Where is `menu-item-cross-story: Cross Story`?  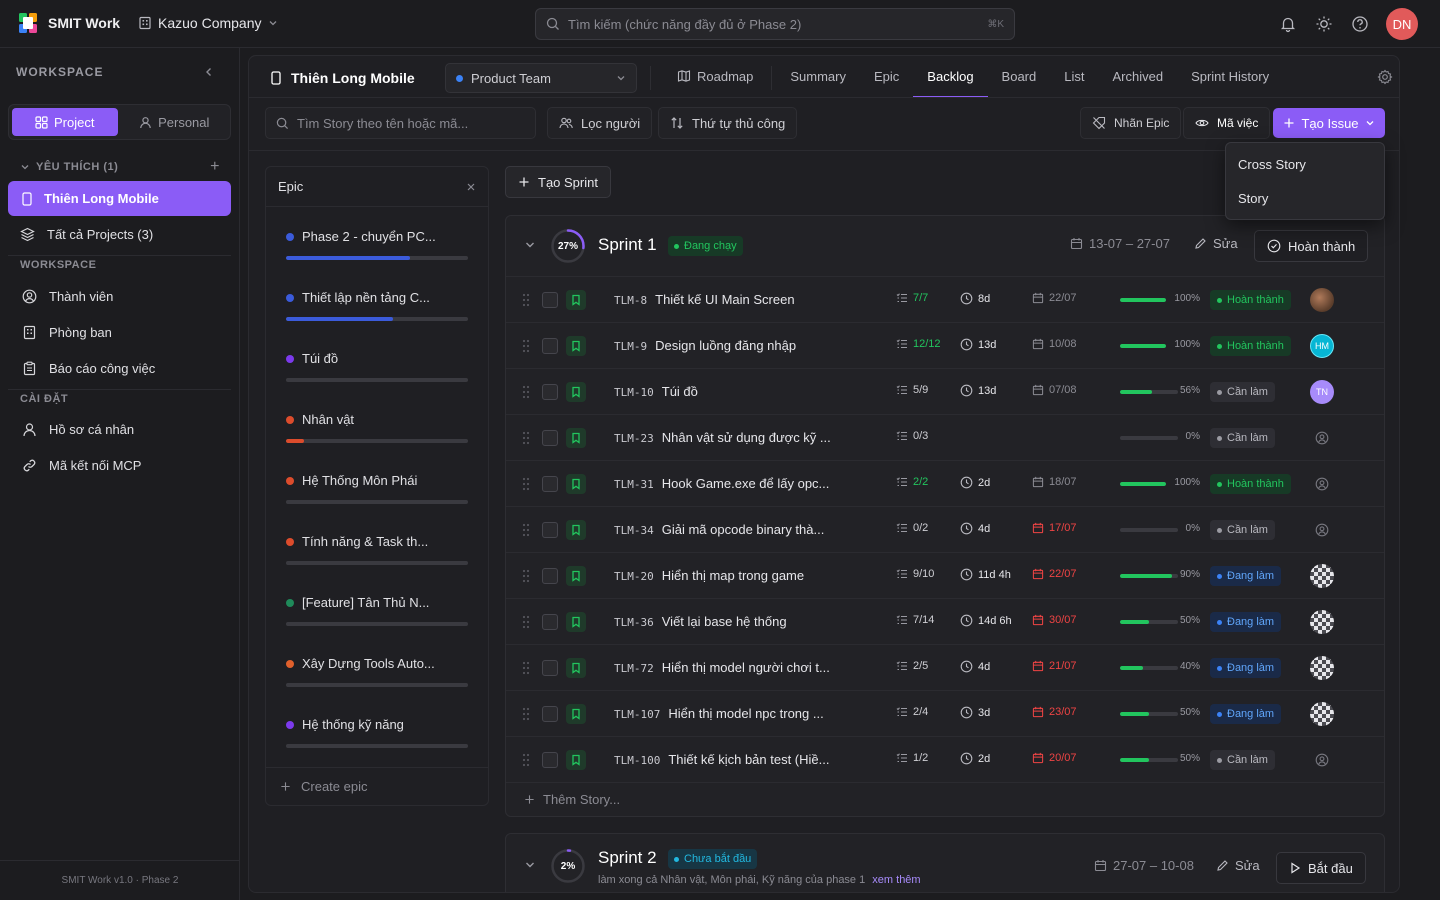 menu-item-cross-story: Cross Story is located at coordinates (1305, 164).